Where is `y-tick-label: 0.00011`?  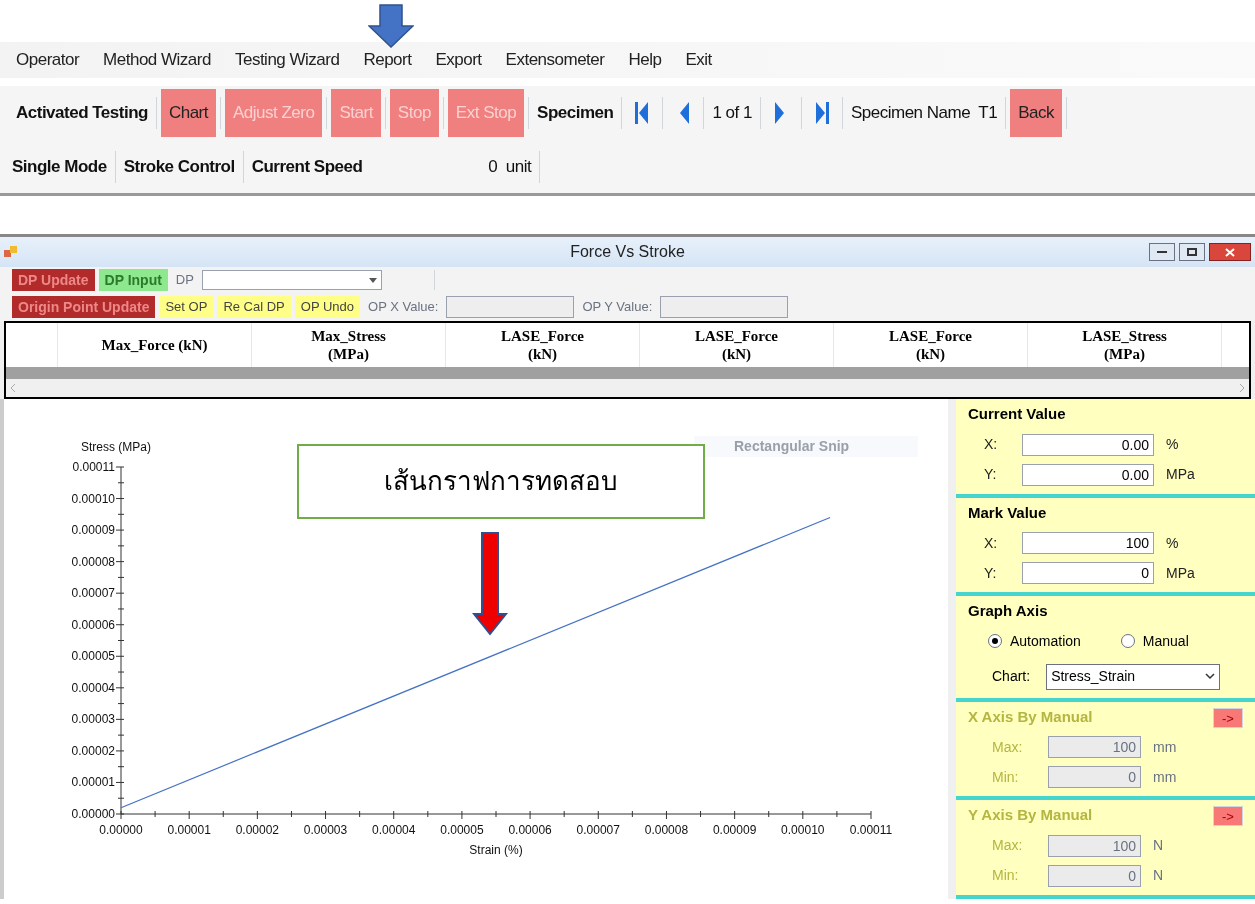
y-tick-label: 0.00011 is located at coordinates (93, 467).